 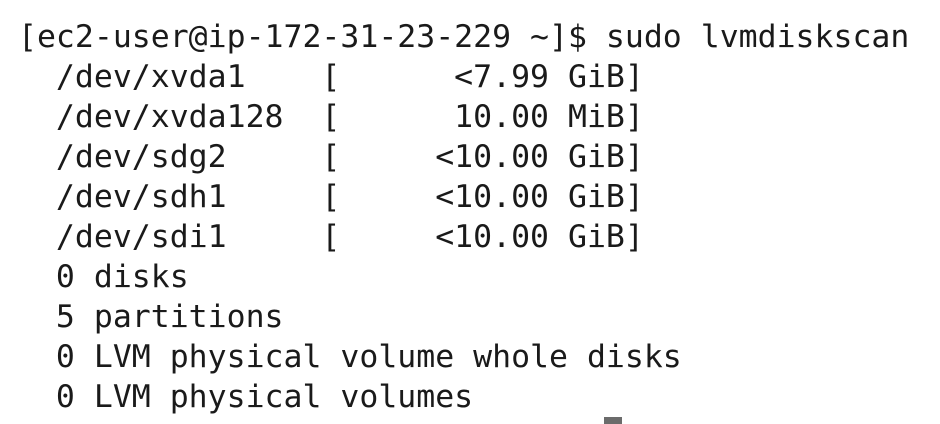 I want to click on output-line-sdg2: /dev/sdg2 [ <10.00 GiB], so click(x=331, y=157).